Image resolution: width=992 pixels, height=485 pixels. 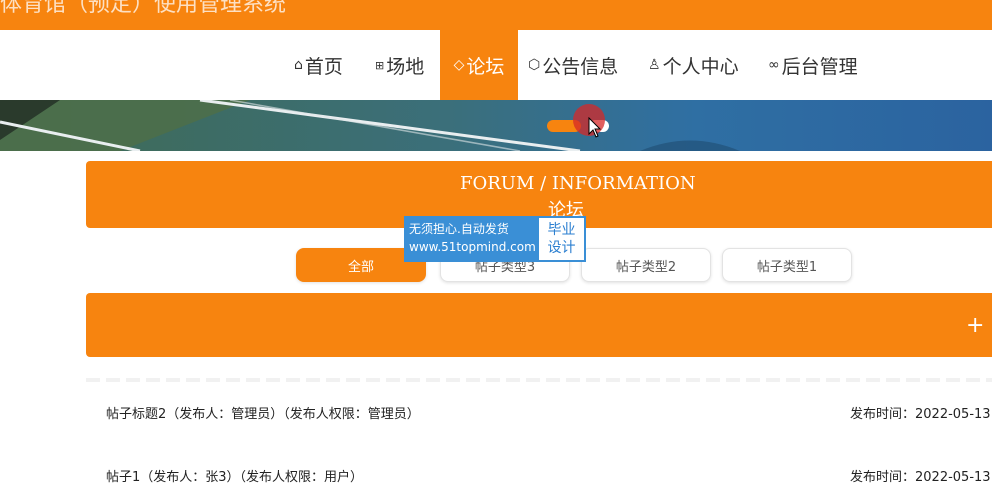 What do you see at coordinates (234, 475) in the screenshot?
I see `post-title-link: 帖子1（发布人：张3）（发布人权限：用户）` at bounding box center [234, 475].